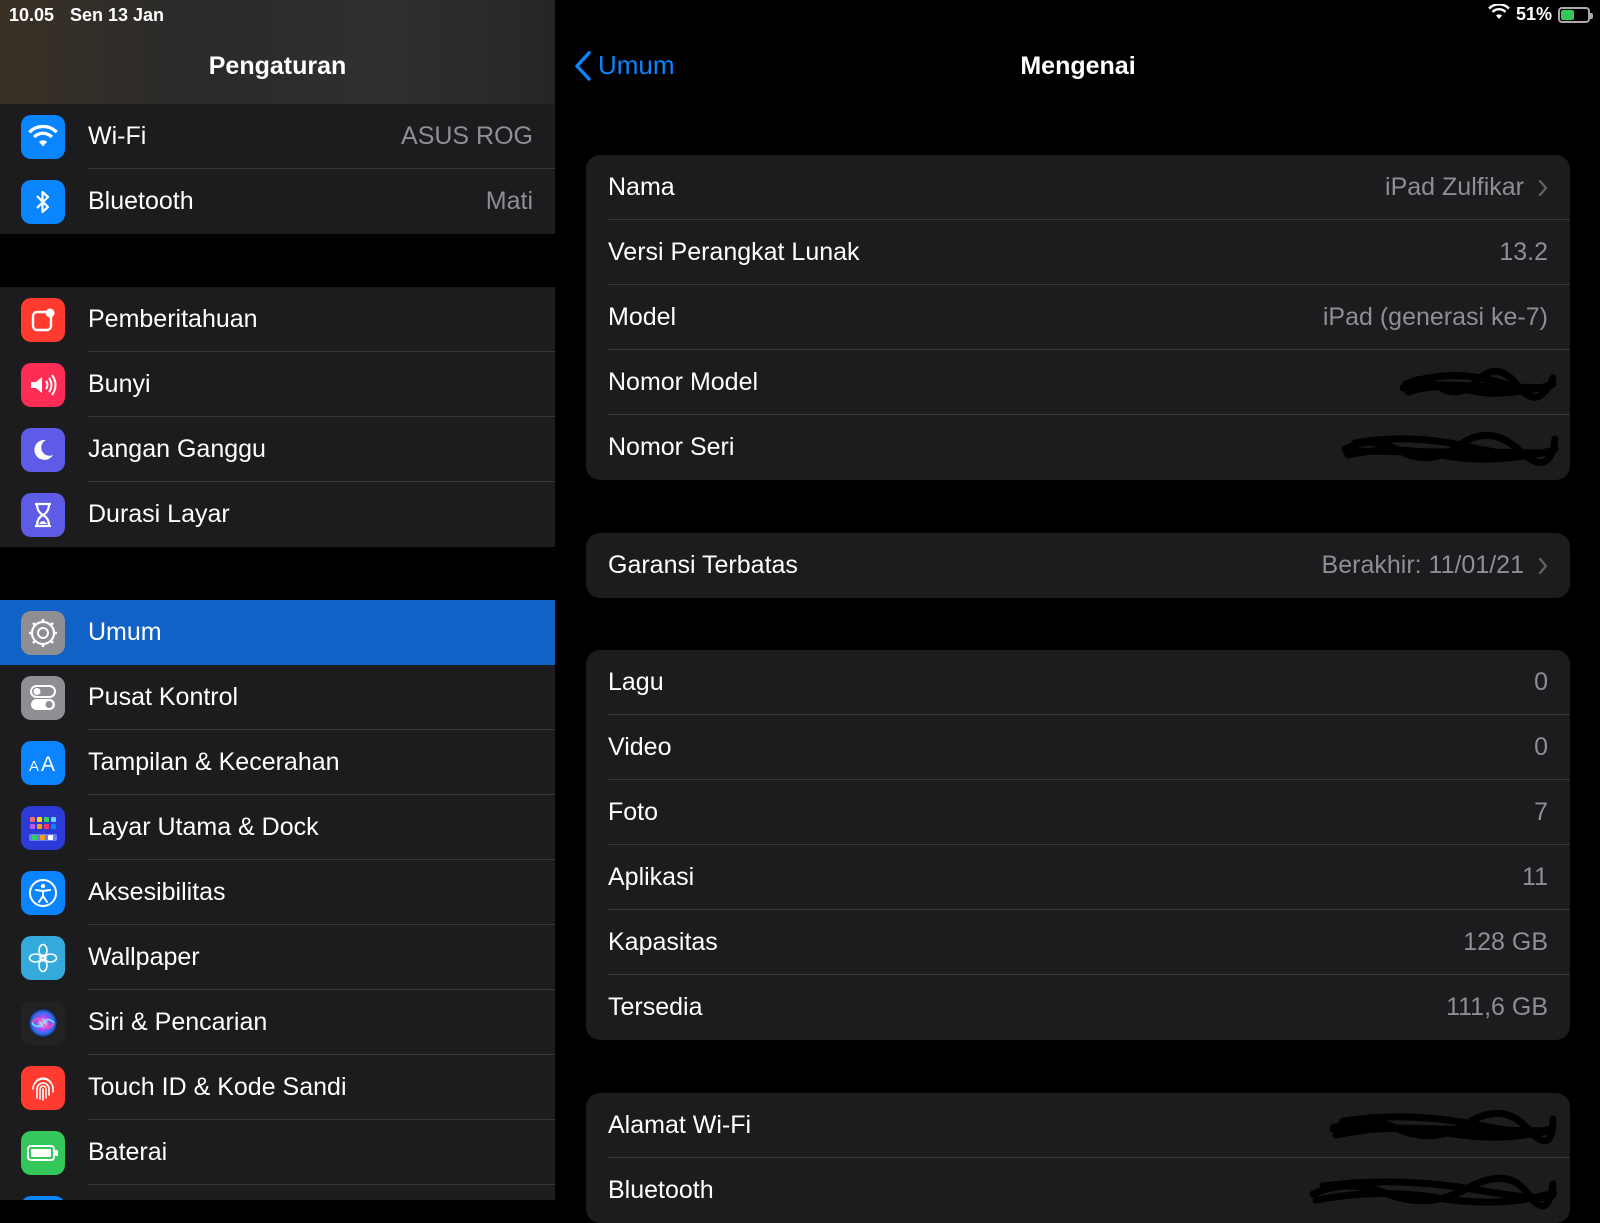  What do you see at coordinates (277, 1192) in the screenshot?
I see `sidebar-item-partial` at bounding box center [277, 1192].